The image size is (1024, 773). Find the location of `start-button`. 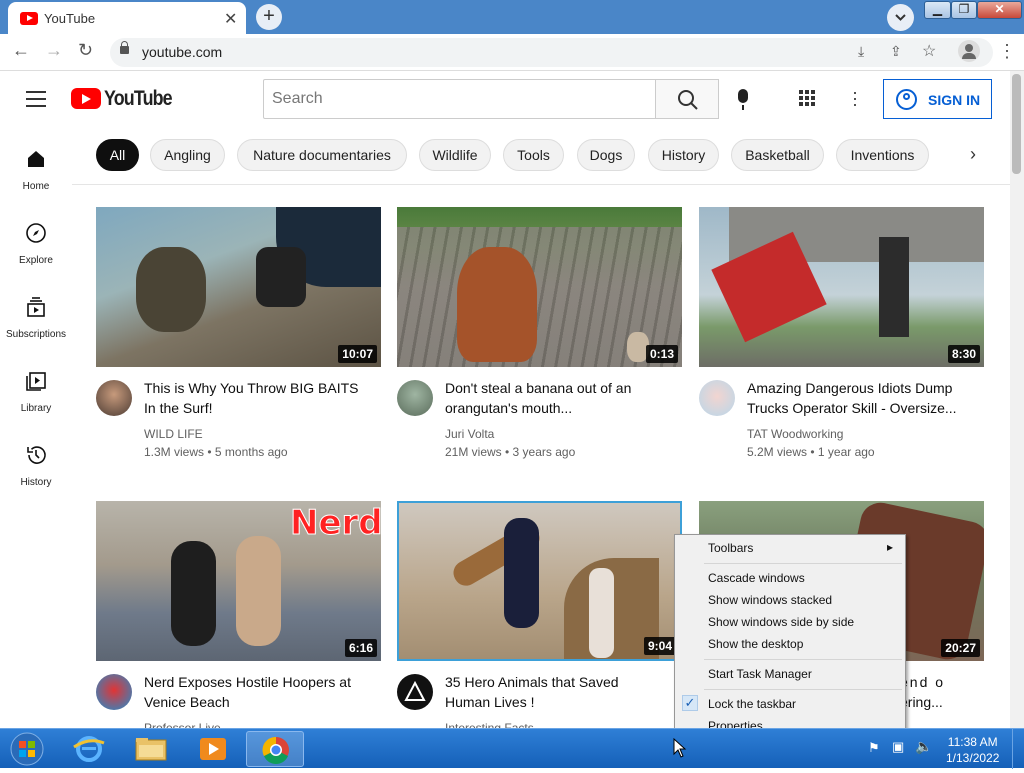

start-button is located at coordinates (27, 749).